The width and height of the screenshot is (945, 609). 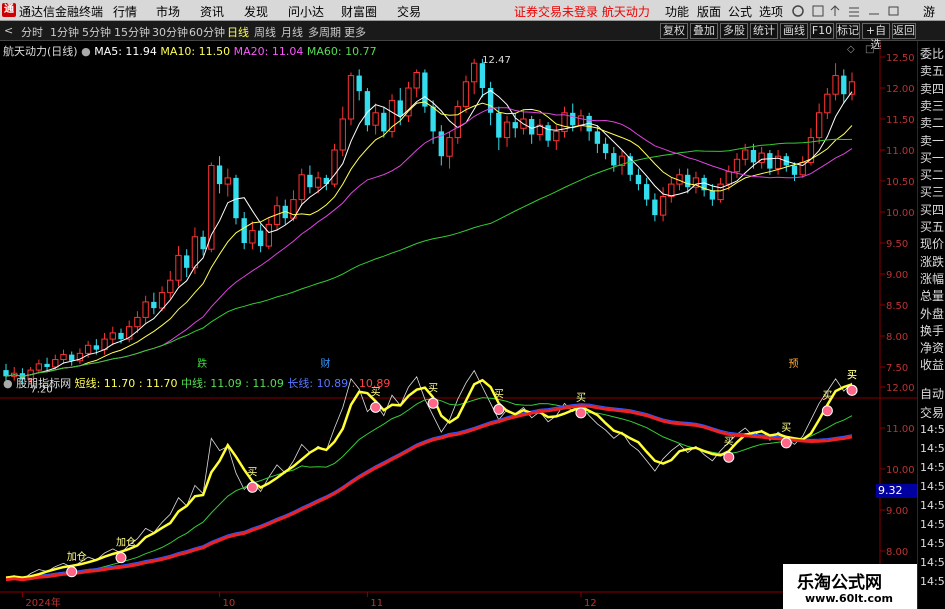 I want to click on collapse-icon: □, so click(x=869, y=49).